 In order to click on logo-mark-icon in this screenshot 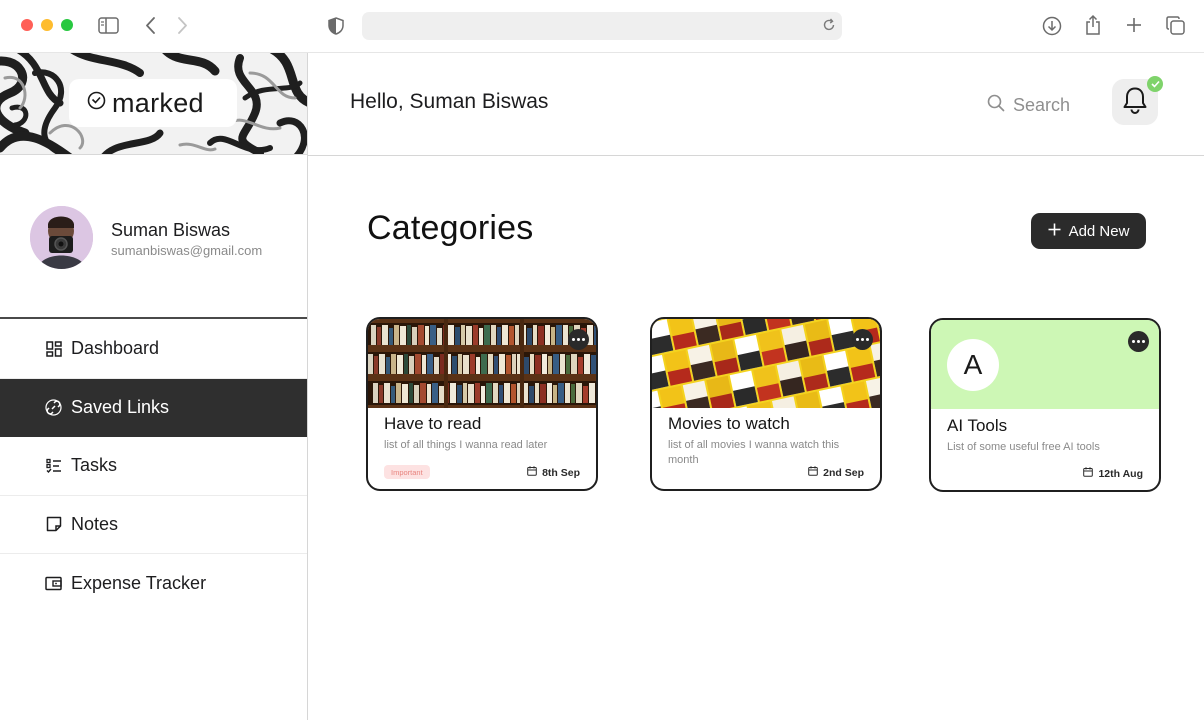, I will do `click(96, 103)`.